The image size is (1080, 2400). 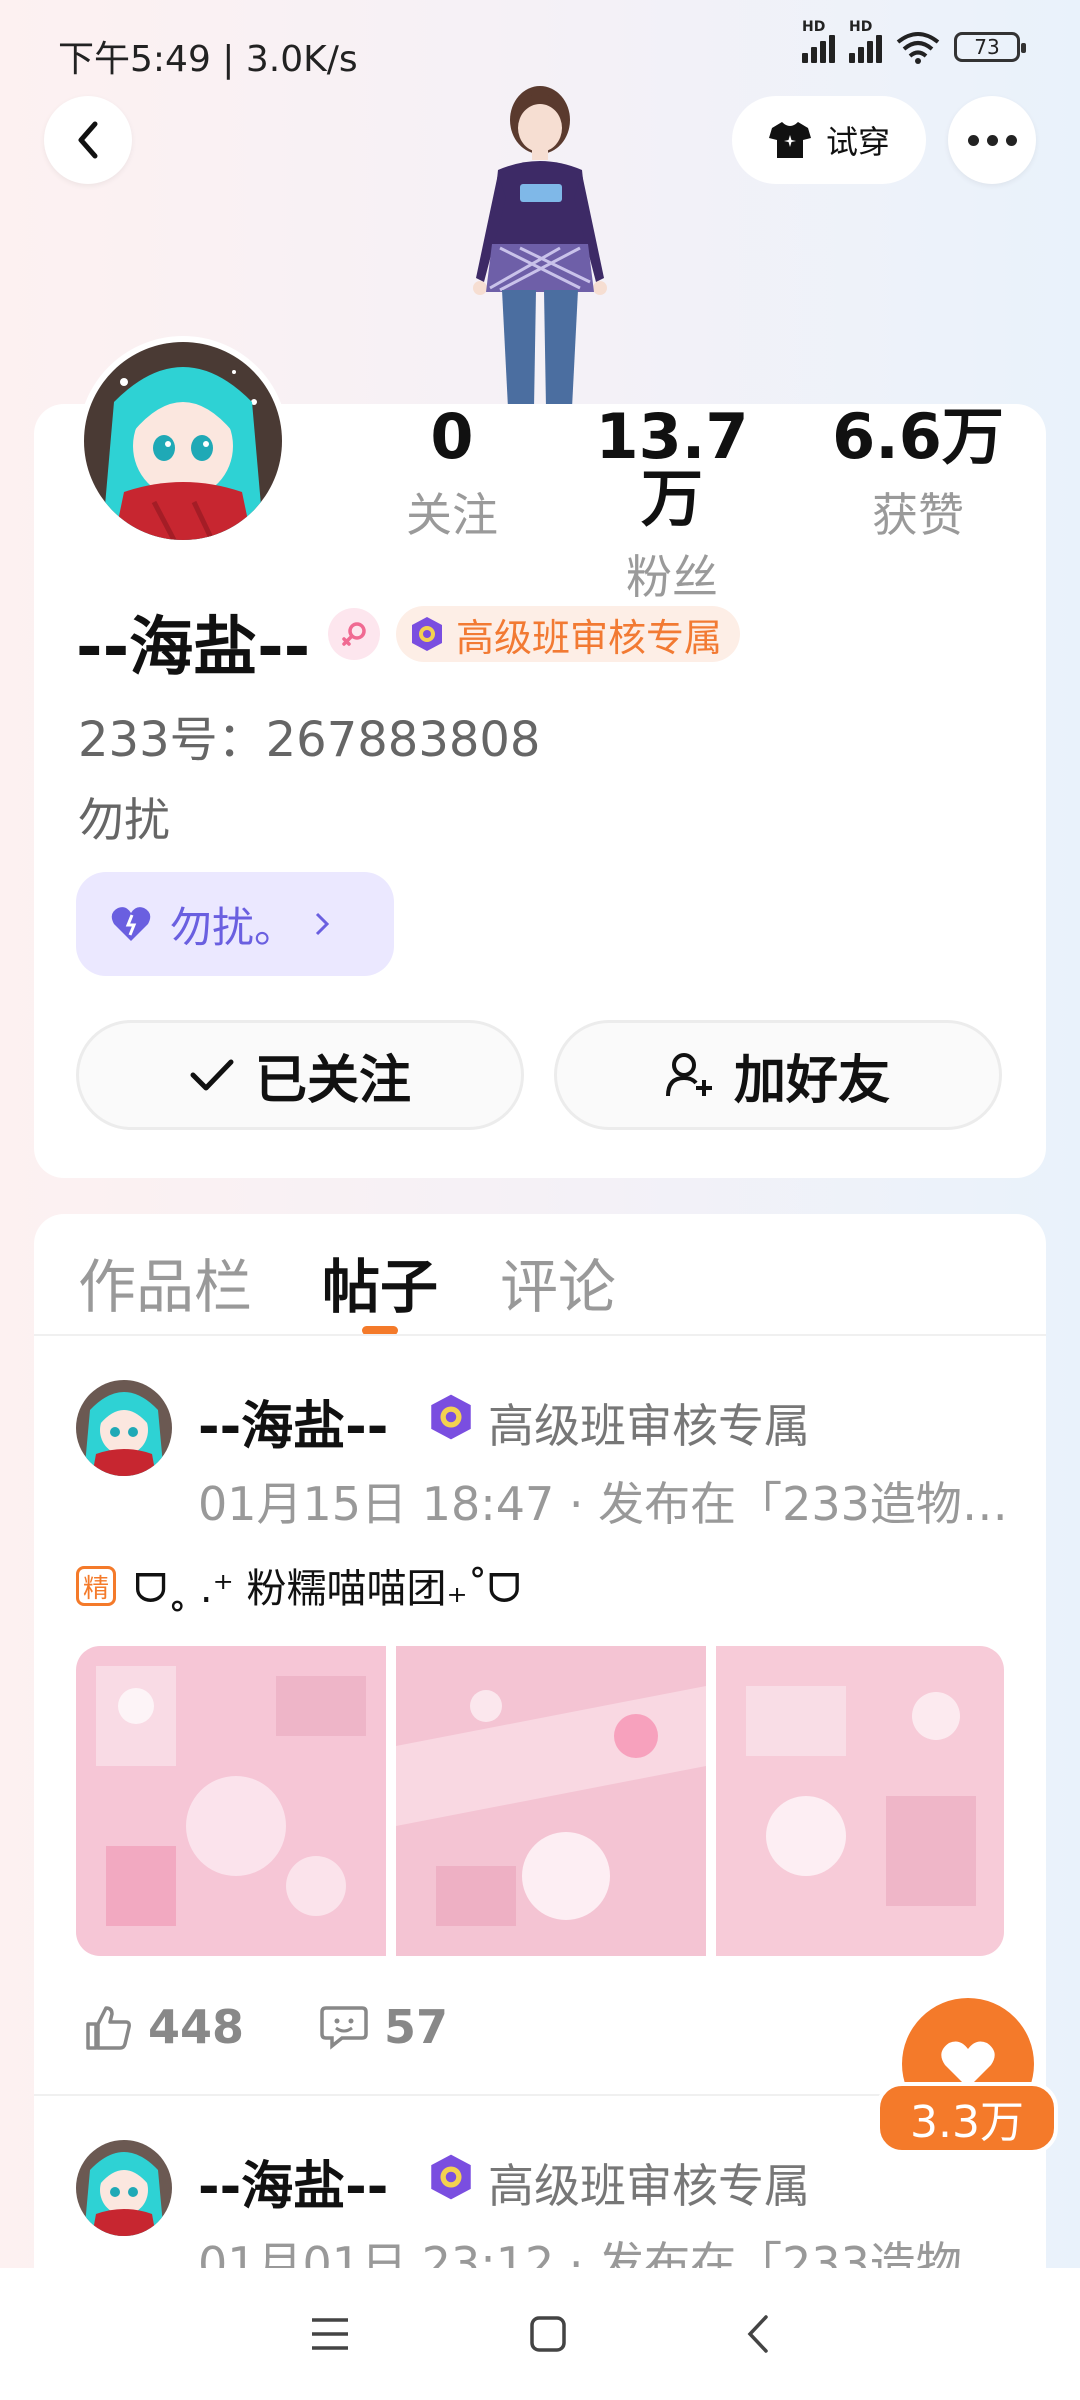 I want to click on like-count: 448, so click(x=196, y=2027).